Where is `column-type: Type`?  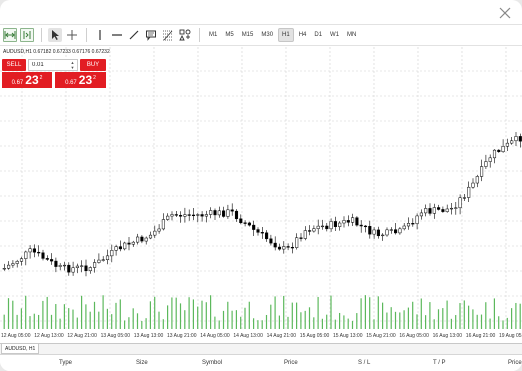 column-type: Type is located at coordinates (65, 363).